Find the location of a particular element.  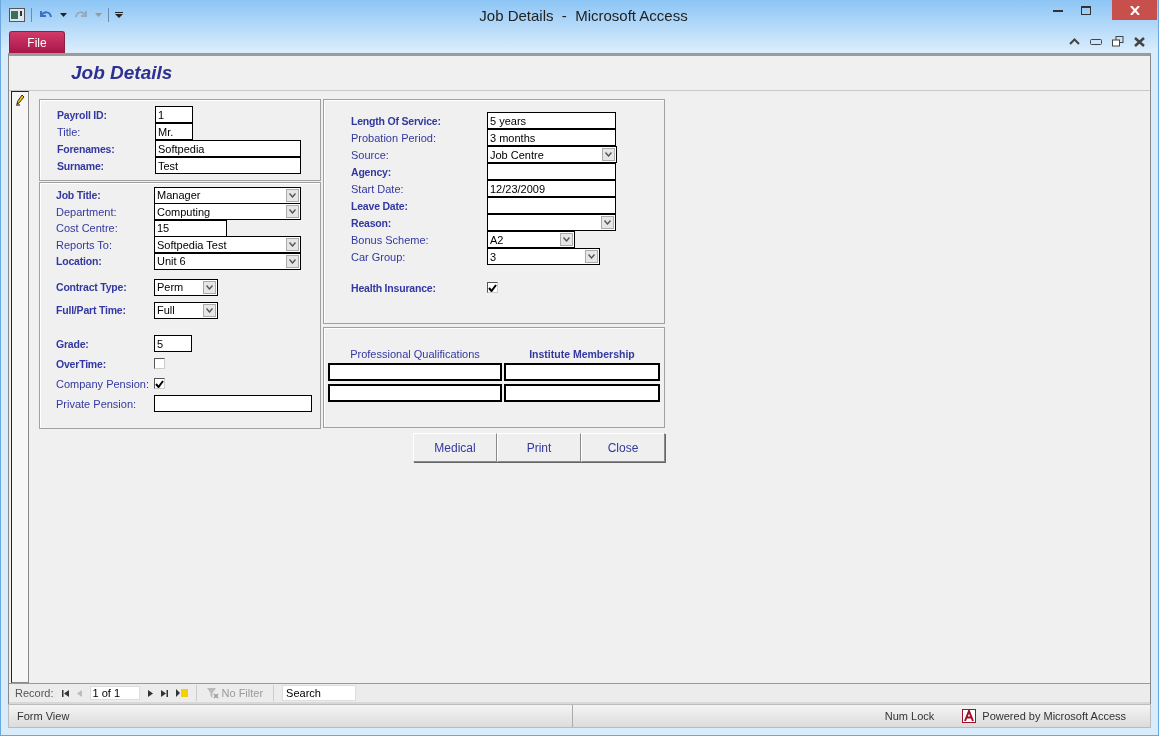

form-button: Medical is located at coordinates (455, 447).